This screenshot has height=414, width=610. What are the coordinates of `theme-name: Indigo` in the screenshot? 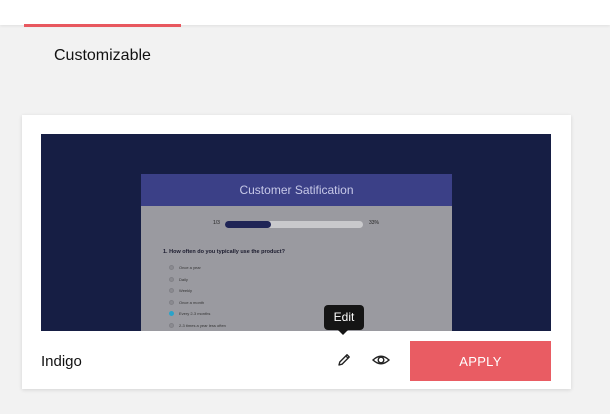 It's located at (61, 361).